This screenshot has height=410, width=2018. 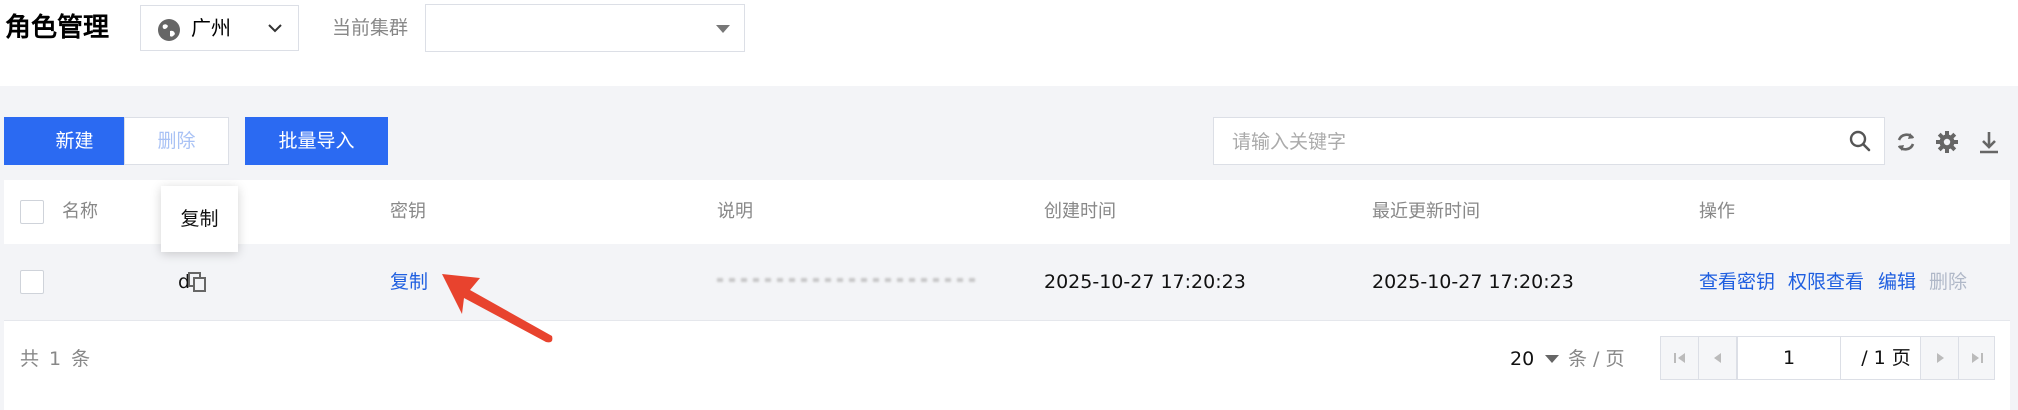 I want to click on region-select: 广州, so click(x=219, y=28).